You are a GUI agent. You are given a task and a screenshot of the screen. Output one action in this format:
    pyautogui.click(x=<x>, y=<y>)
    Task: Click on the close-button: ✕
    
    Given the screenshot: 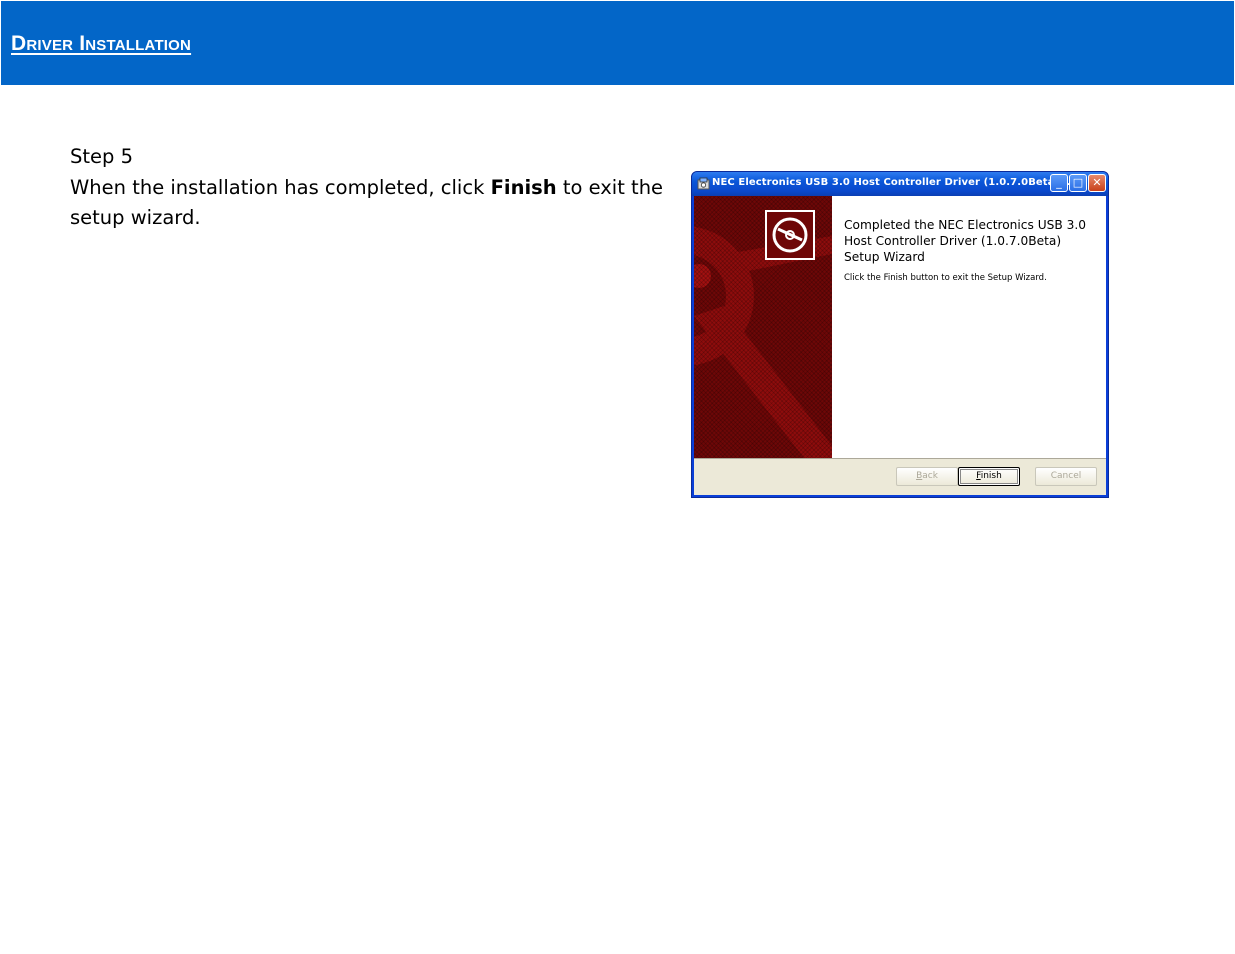 What is the action you would take?
    pyautogui.click(x=1097, y=183)
    